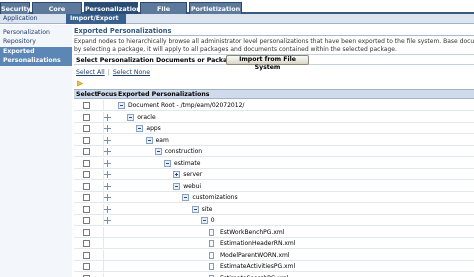  I want to click on nav-personalization-repository: Personalization Repository, so click(36, 37).